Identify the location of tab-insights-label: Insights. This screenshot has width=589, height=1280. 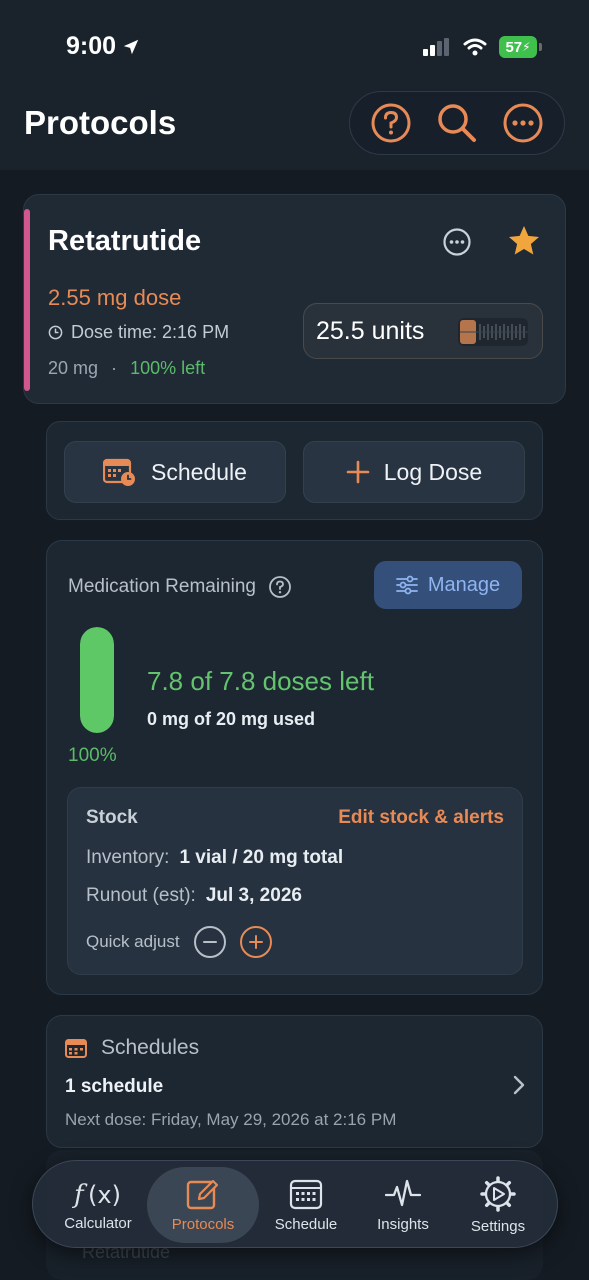
(403, 1224).